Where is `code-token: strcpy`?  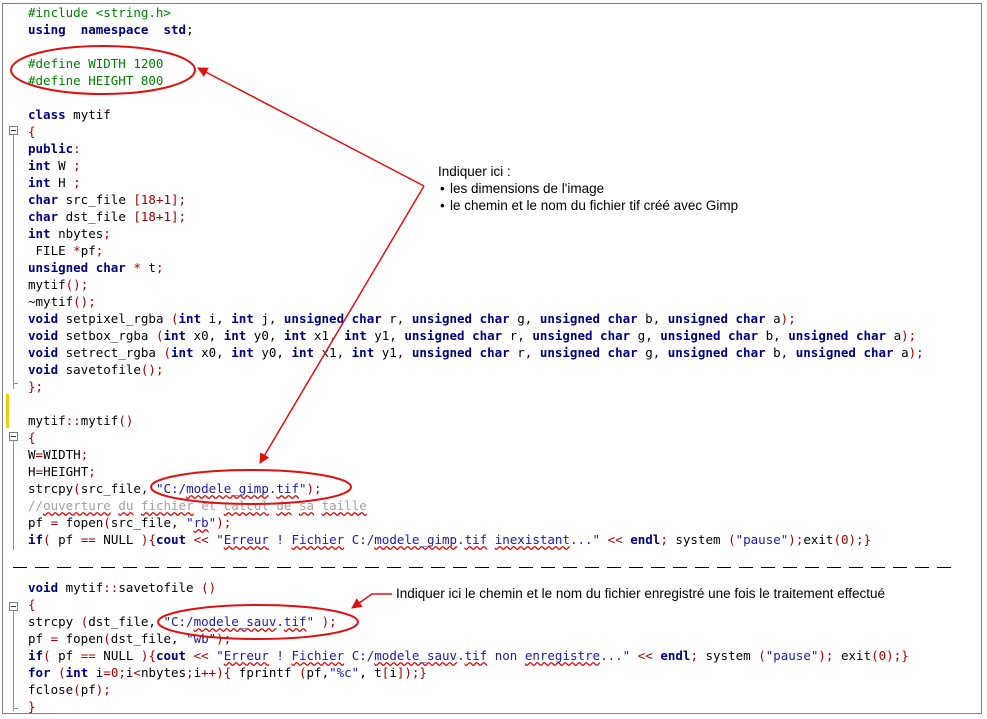 code-token: strcpy is located at coordinates (51, 488).